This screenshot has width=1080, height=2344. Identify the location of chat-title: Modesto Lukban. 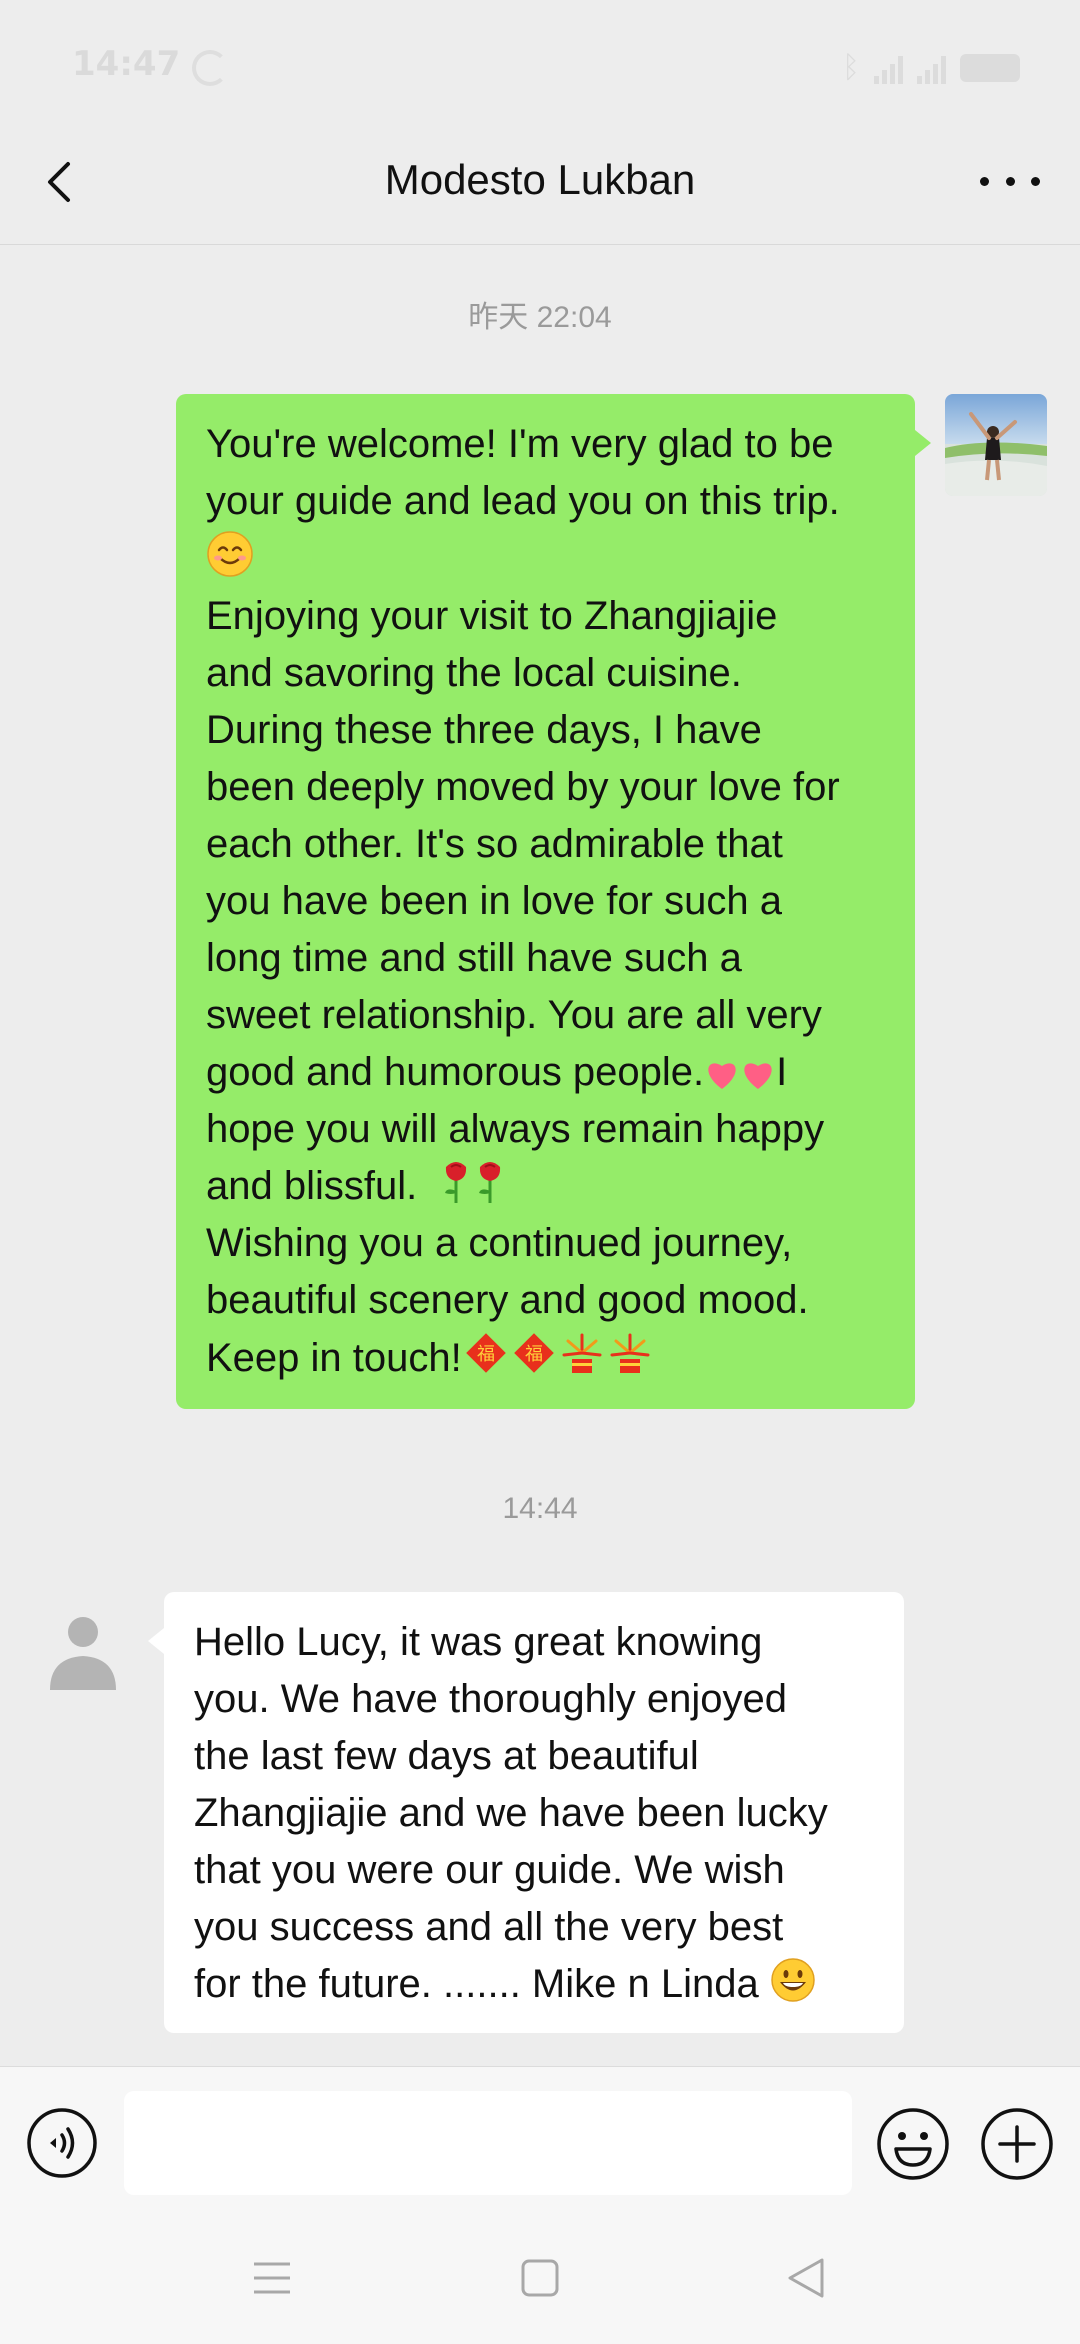
(540, 179).